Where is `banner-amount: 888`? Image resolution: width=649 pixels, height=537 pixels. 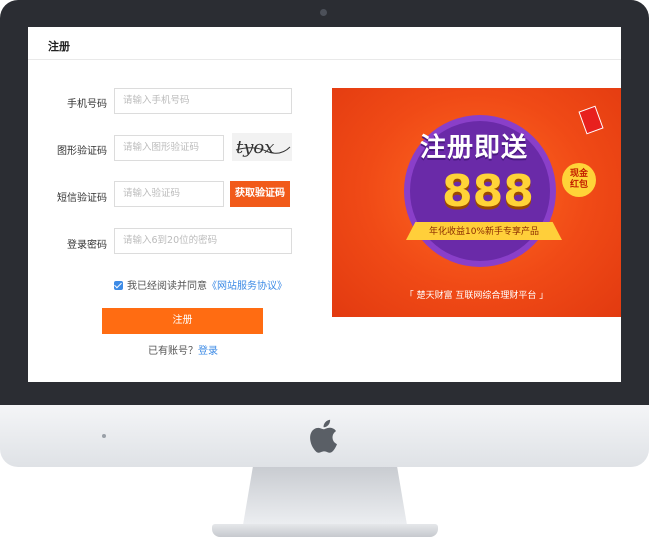 banner-amount: 888 is located at coordinates (488, 191).